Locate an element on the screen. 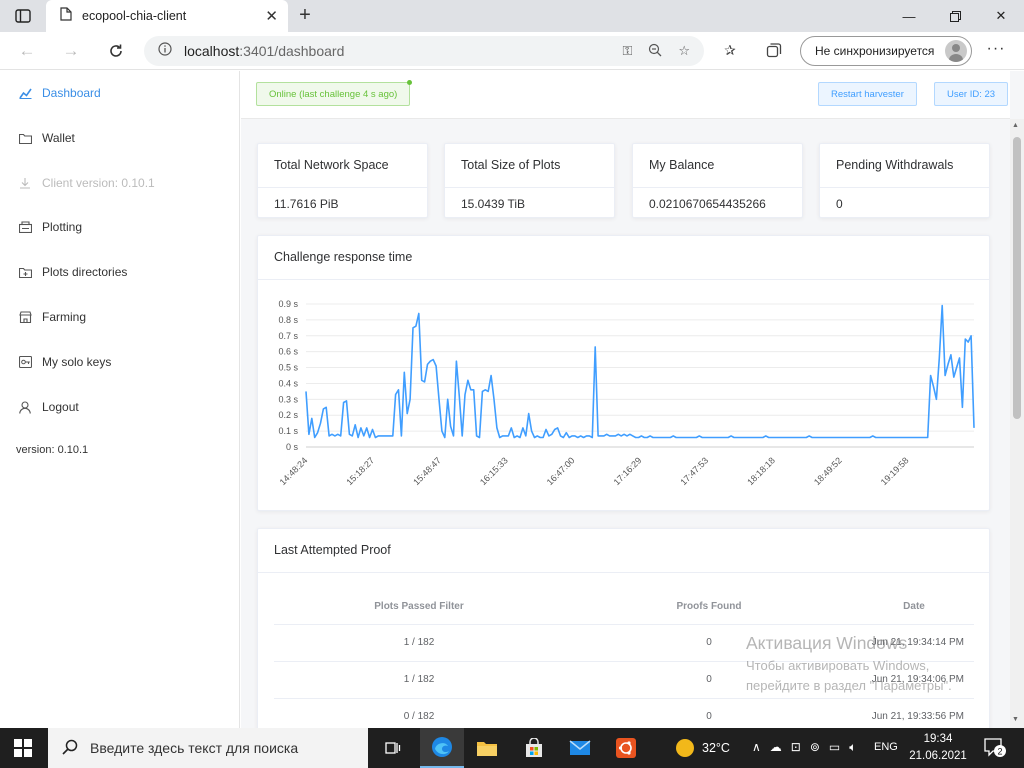 The image size is (1024, 768). search-icon is located at coordinates (70, 748).